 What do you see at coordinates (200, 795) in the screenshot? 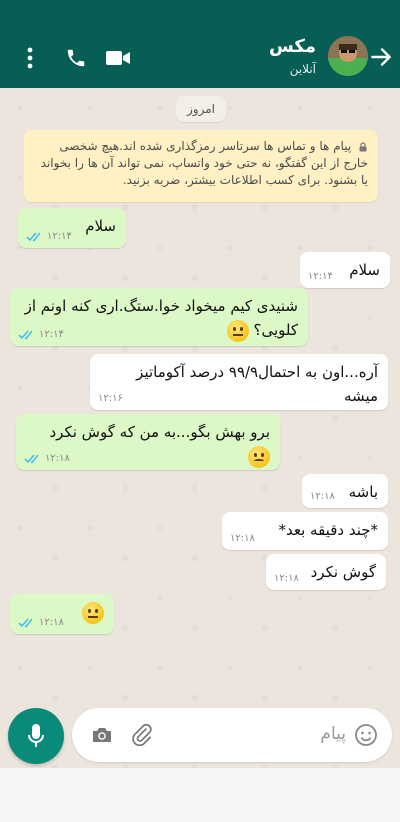
I see `bottom-safe-area` at bounding box center [200, 795].